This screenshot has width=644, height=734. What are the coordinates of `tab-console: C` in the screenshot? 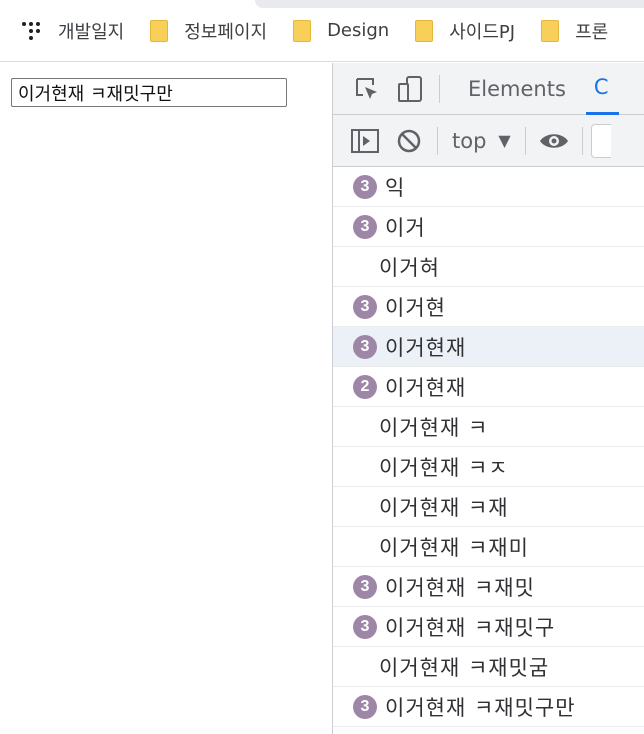 It's located at (602, 89).